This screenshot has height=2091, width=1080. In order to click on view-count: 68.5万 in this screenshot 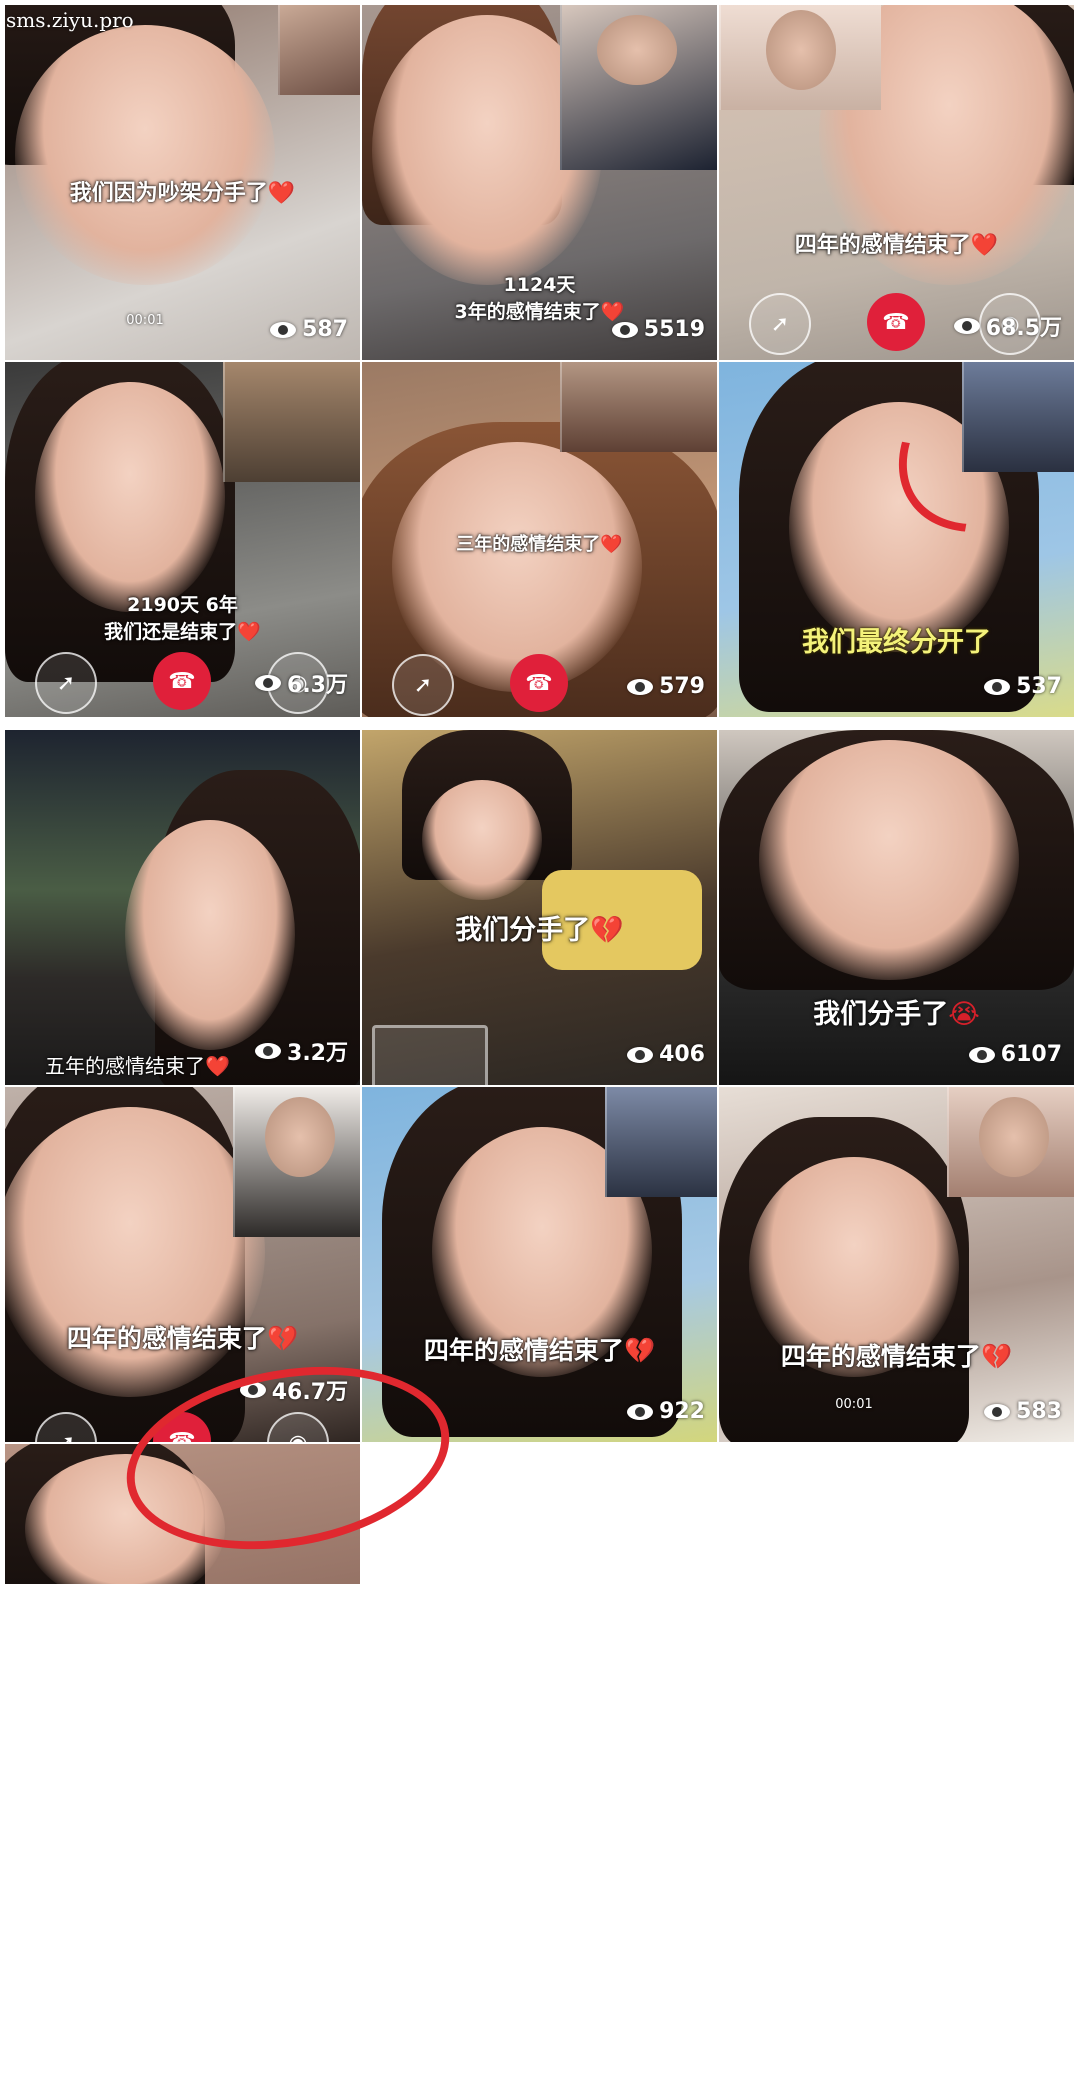, I will do `click(1007, 326)`.